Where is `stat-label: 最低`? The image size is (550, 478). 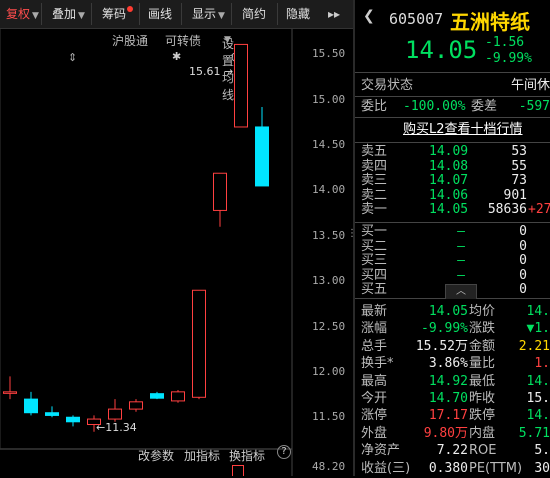
stat-label: 最低 is located at coordinates (482, 381).